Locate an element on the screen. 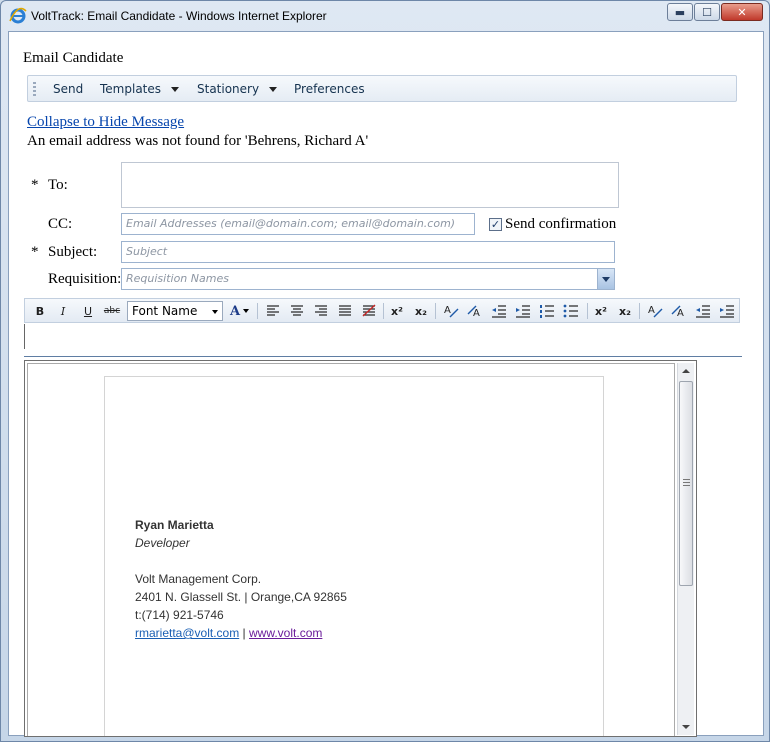 This screenshot has width=770, height=742. justify-icon is located at coordinates (345, 311).